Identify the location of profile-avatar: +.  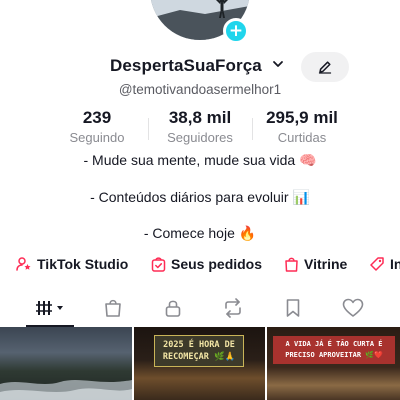
(200, 22).